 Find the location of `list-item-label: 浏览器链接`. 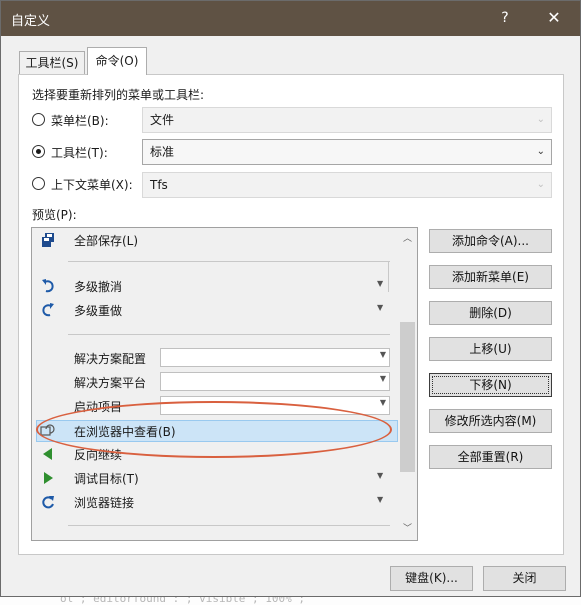

list-item-label: 浏览器链接 is located at coordinates (104, 503).